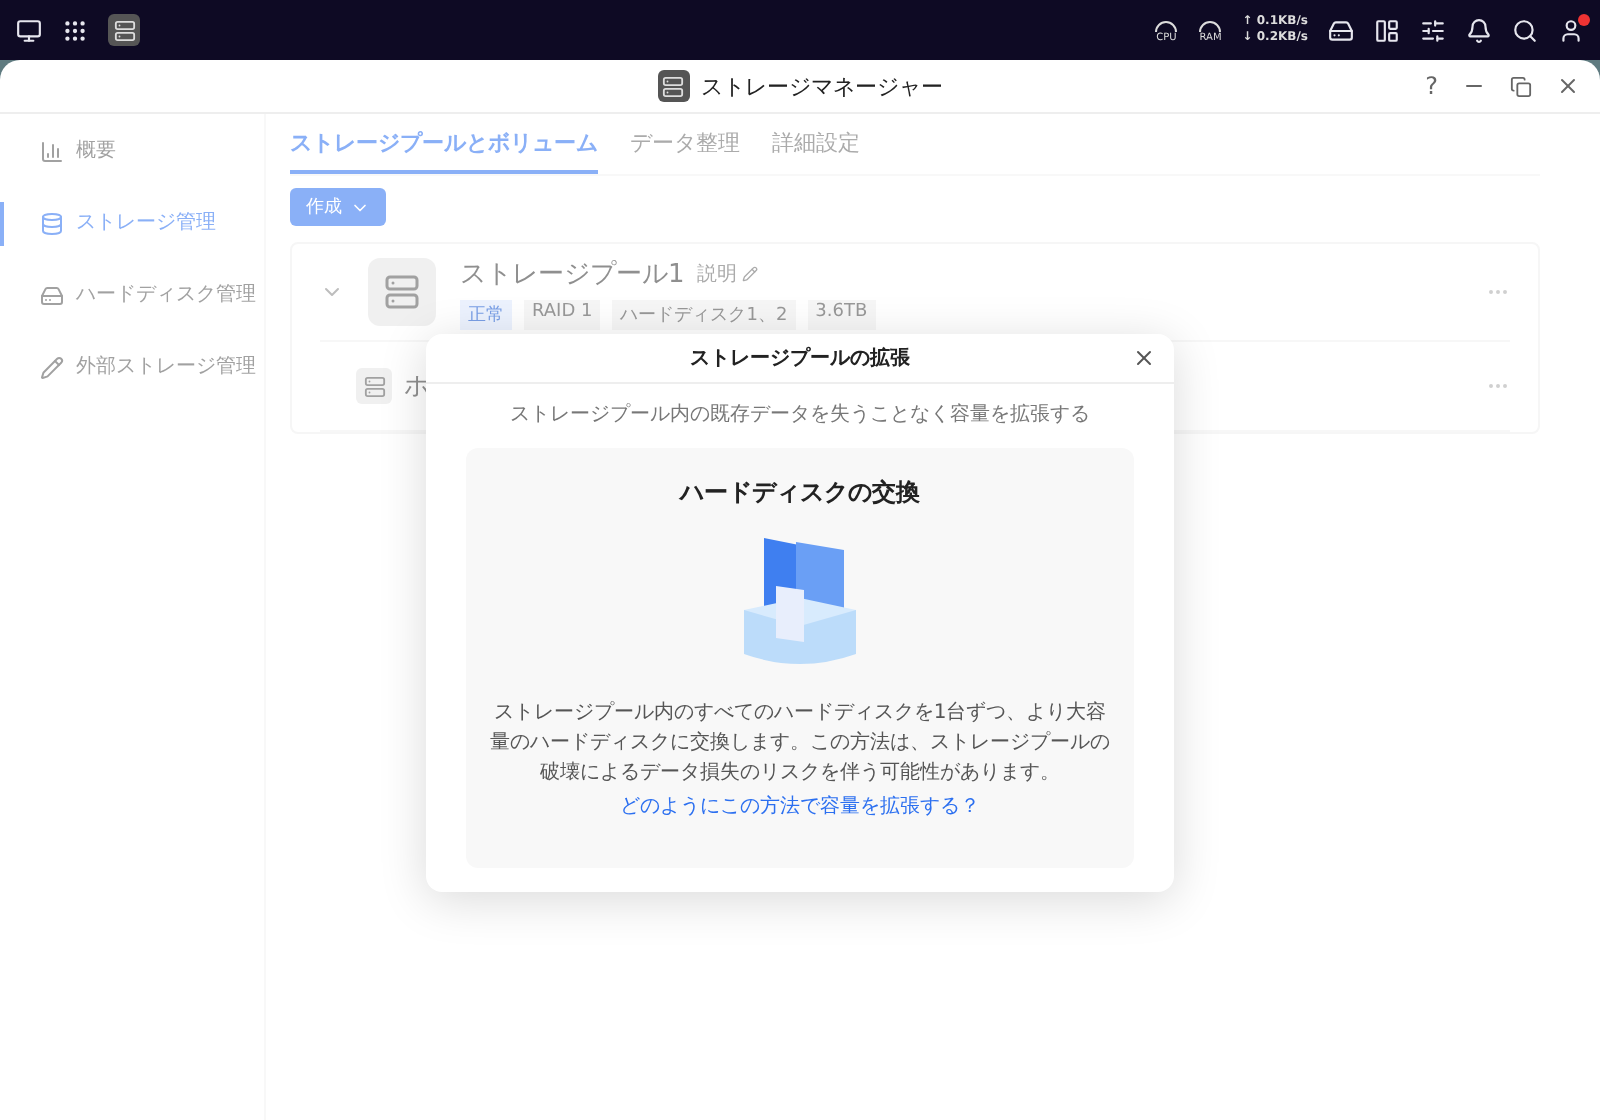  I want to click on window-title: ストレージマネージャー, so click(822, 86).